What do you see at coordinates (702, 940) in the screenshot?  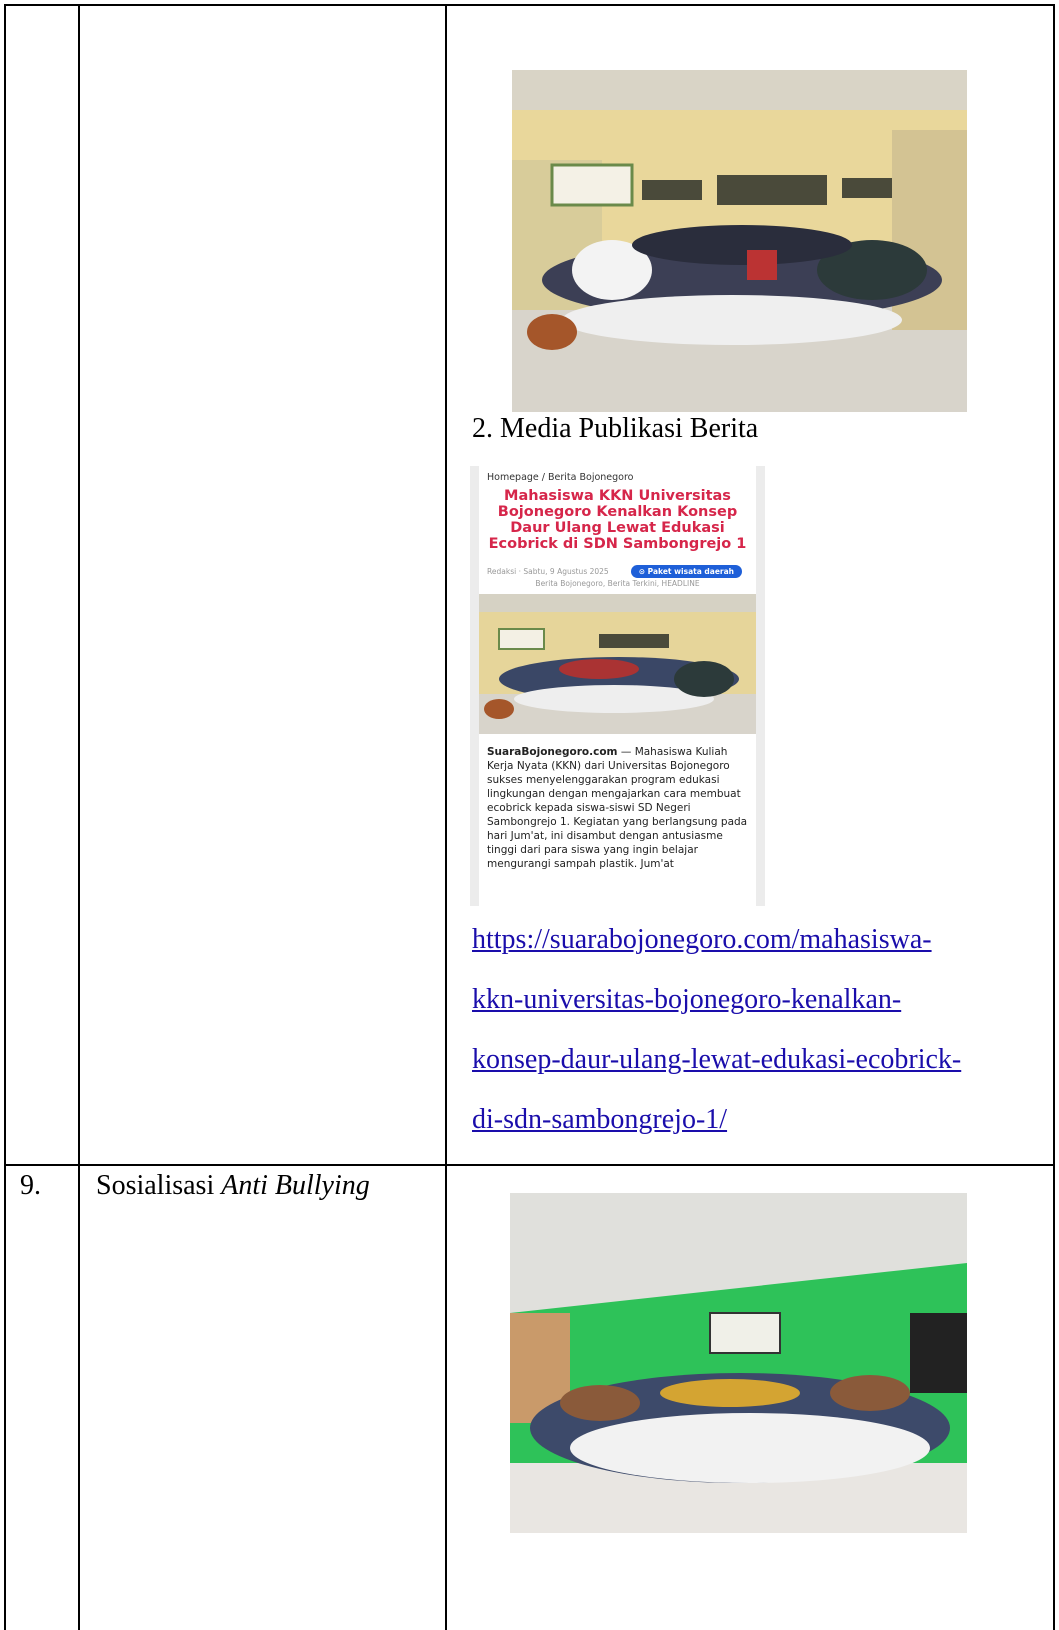 I see `article-link-line-1: https://suarabojonegoro.com/mahasiswa-` at bounding box center [702, 940].